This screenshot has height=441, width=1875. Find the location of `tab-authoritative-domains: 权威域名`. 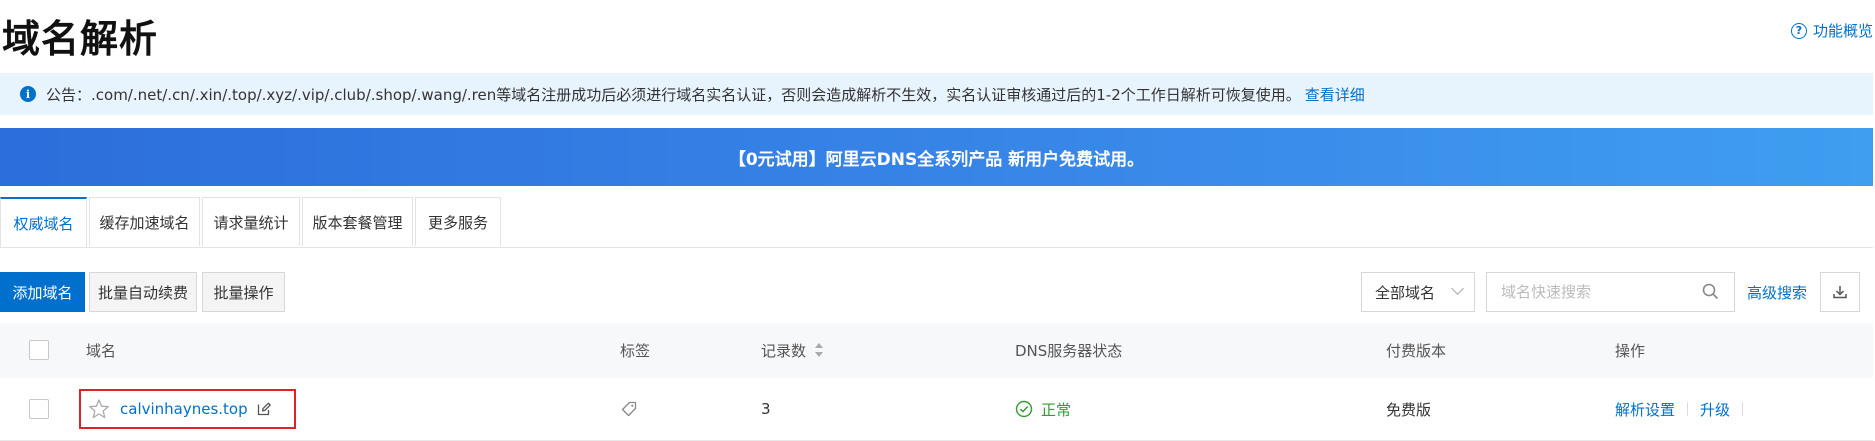

tab-authoritative-domains: 权威域名 is located at coordinates (43, 222).